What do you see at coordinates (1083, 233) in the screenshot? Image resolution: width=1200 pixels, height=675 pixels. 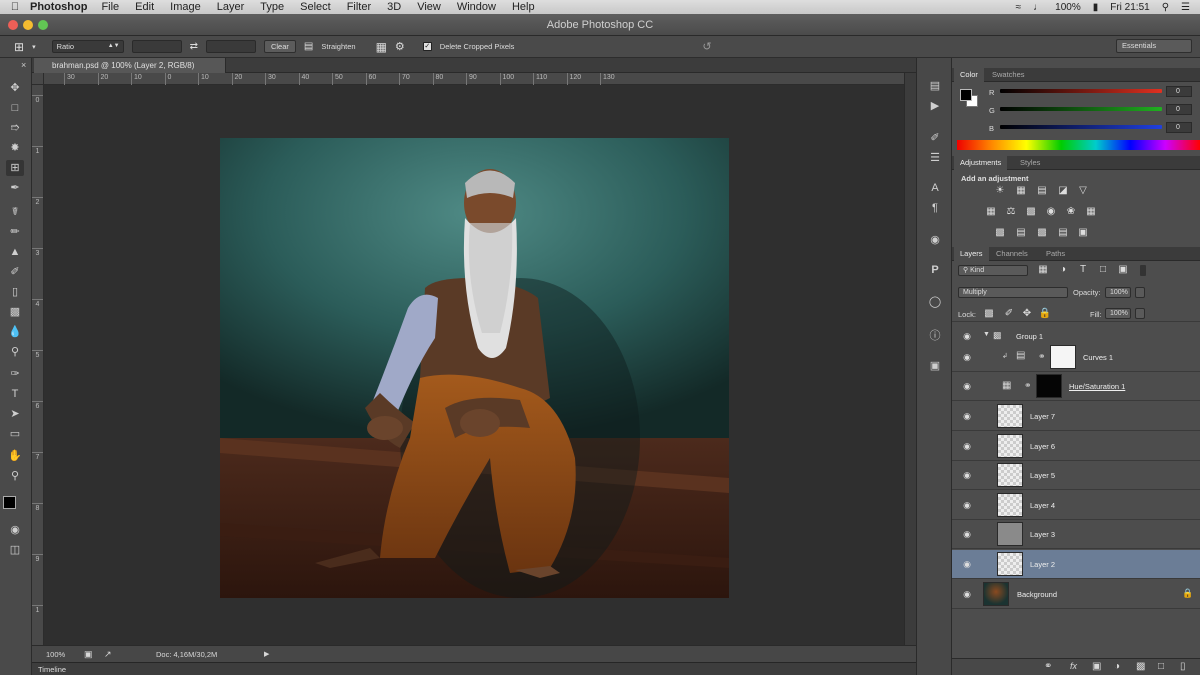 I see `selective-color-icon: ▣` at bounding box center [1083, 233].